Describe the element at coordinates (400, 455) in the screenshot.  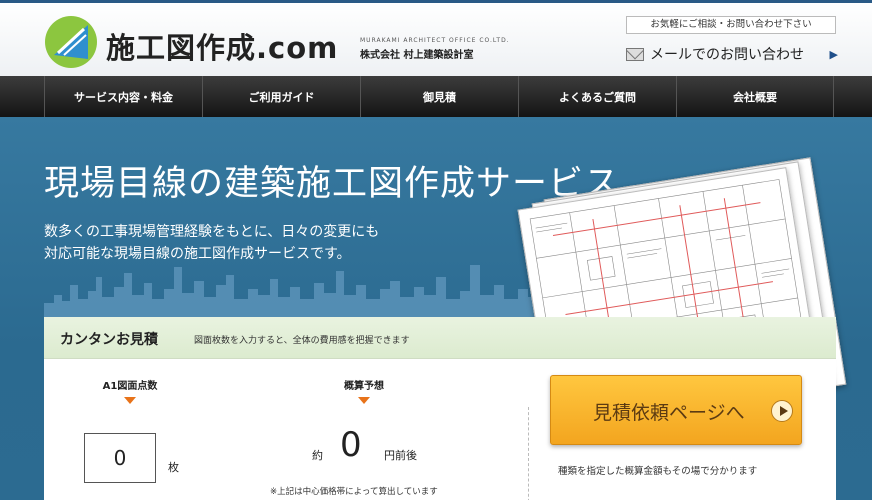
I see `approx-unit-label: 円前後` at that location.